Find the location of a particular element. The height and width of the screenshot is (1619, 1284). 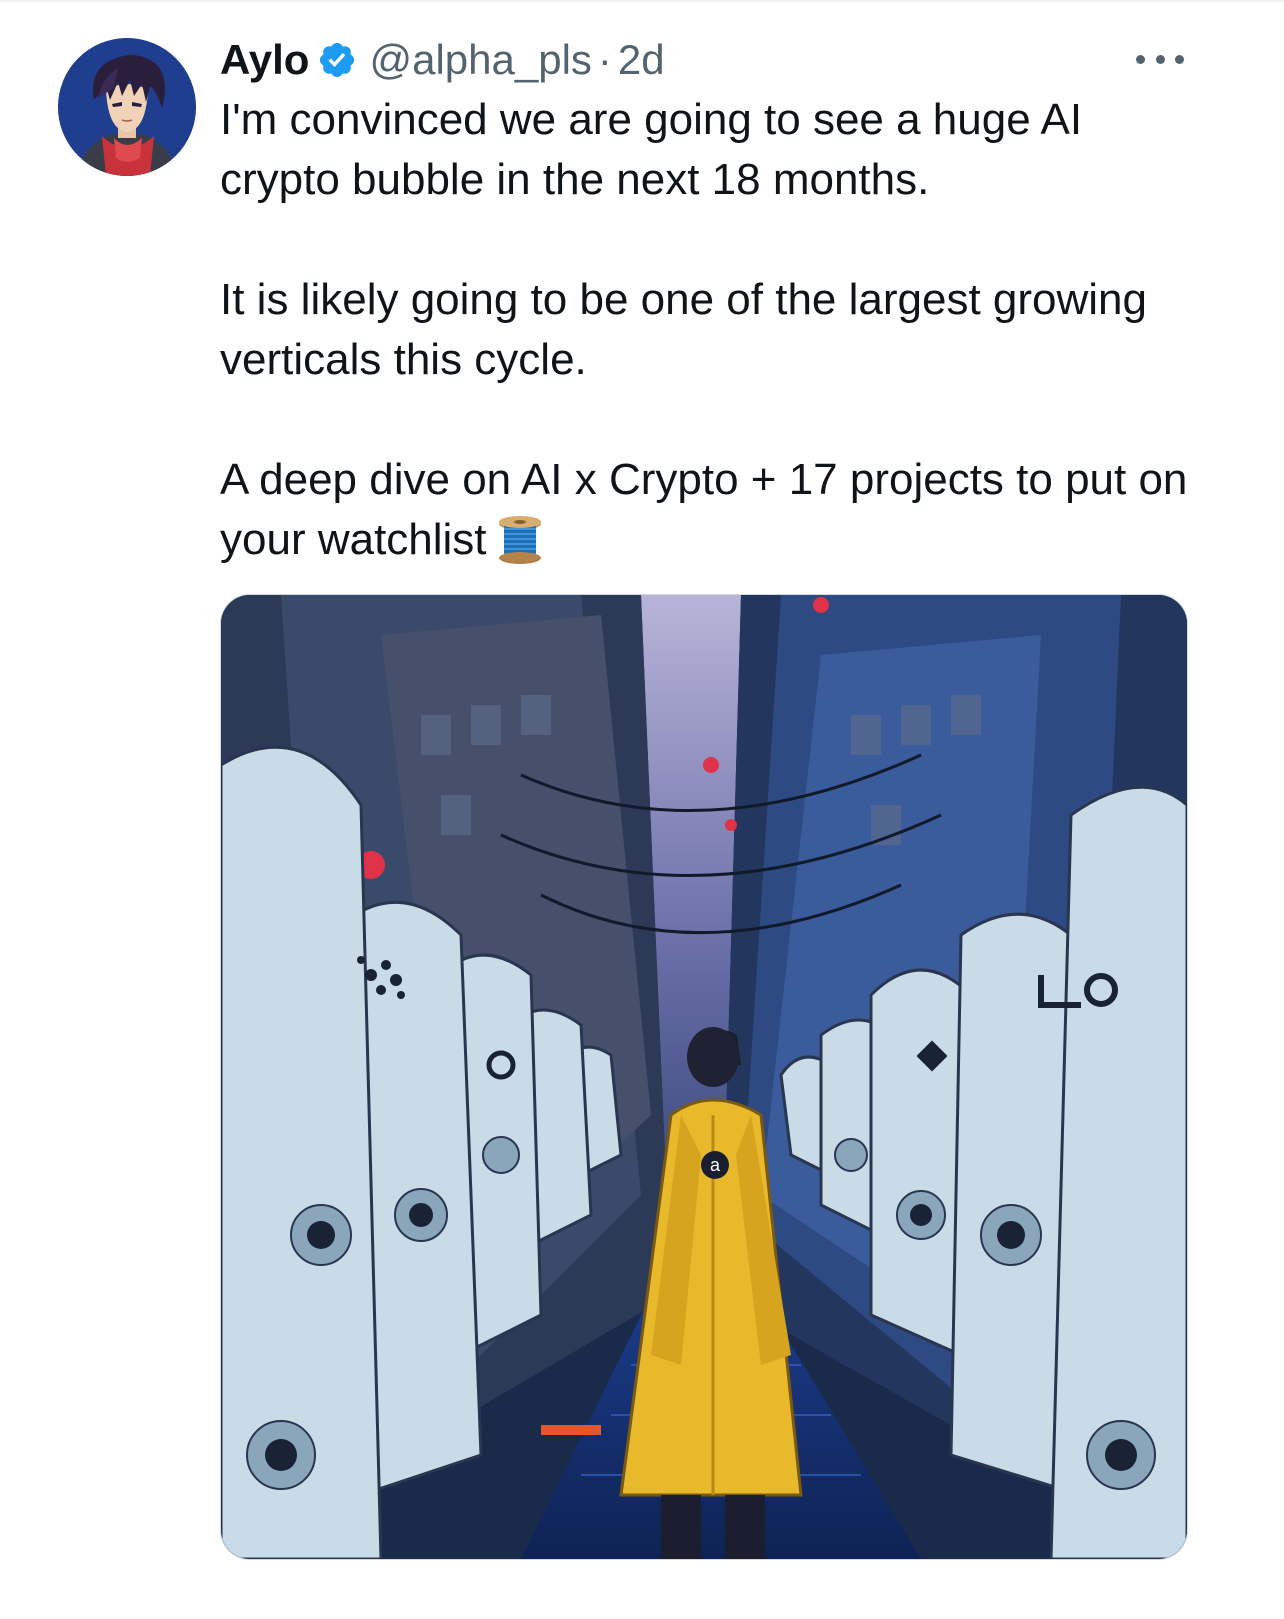

author-avatar is located at coordinates (127, 107).